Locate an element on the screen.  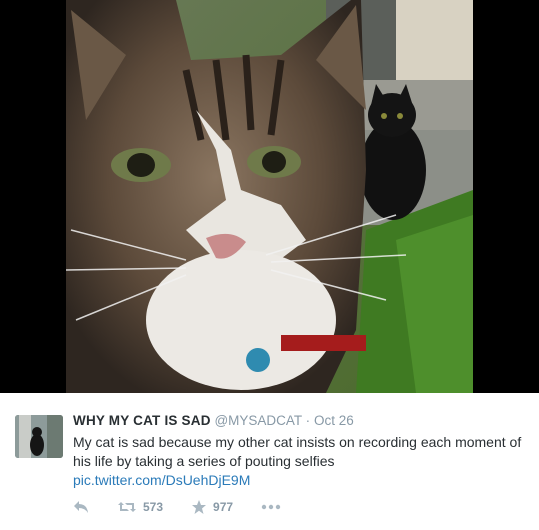
display-name: WHY MY CAT IS SAD is located at coordinates (142, 420).